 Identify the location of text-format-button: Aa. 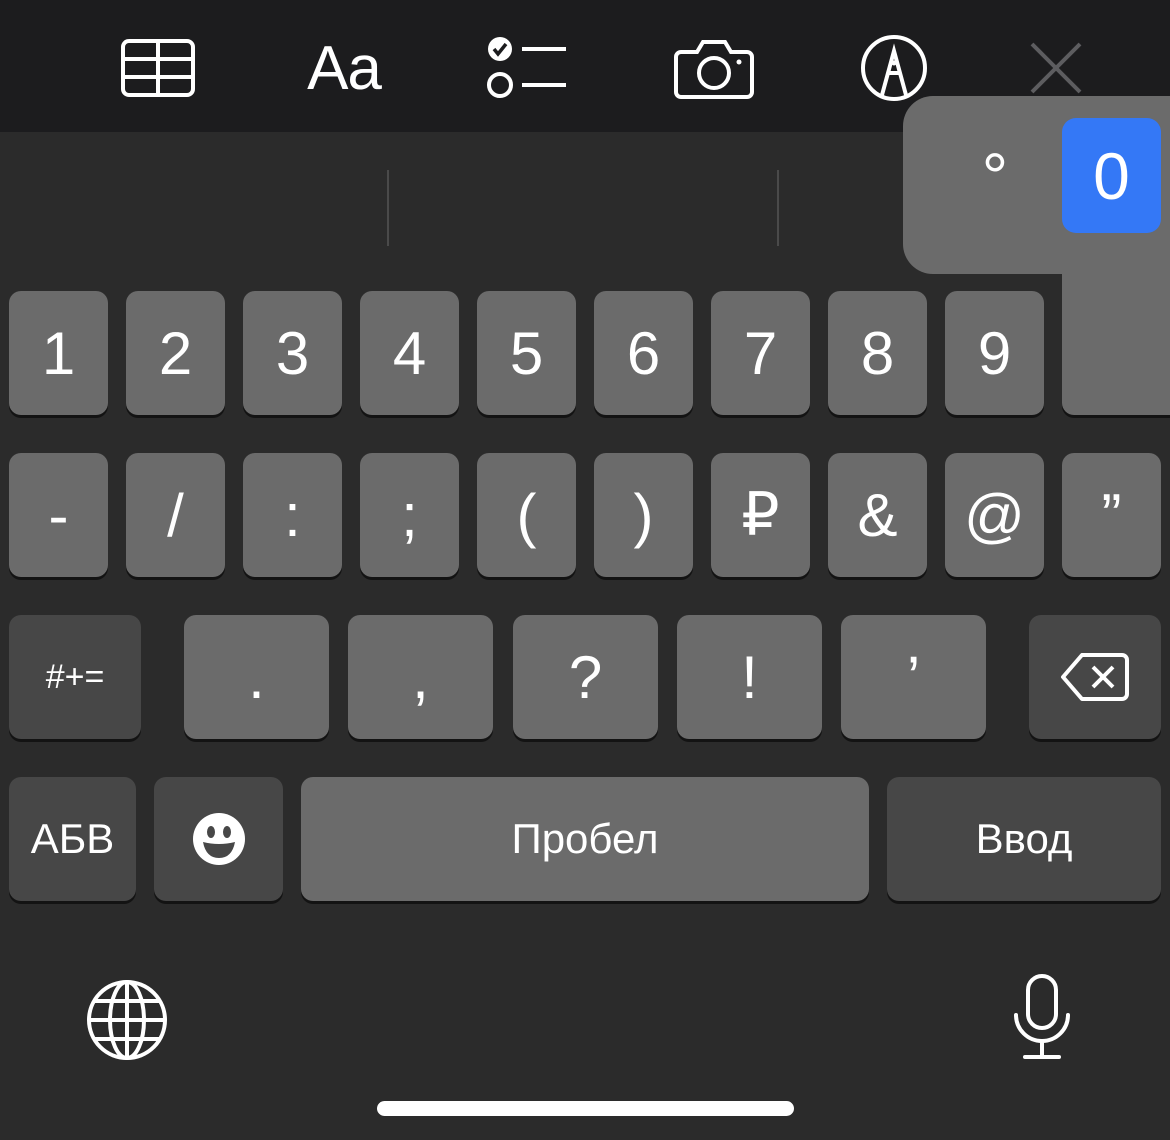
(344, 68).